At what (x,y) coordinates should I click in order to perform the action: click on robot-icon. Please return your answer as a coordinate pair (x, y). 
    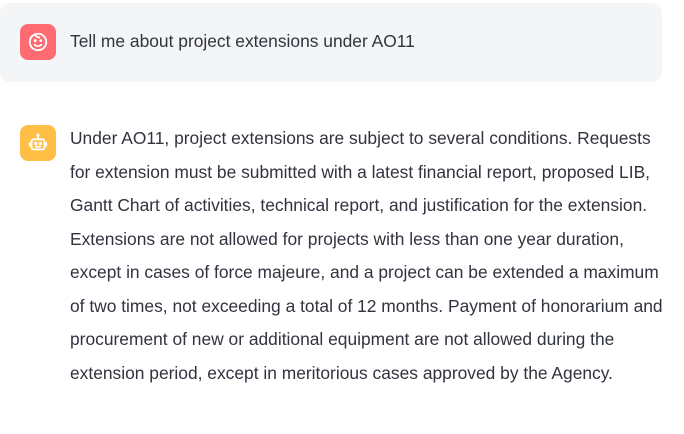
    Looking at the image, I should click on (38, 143).